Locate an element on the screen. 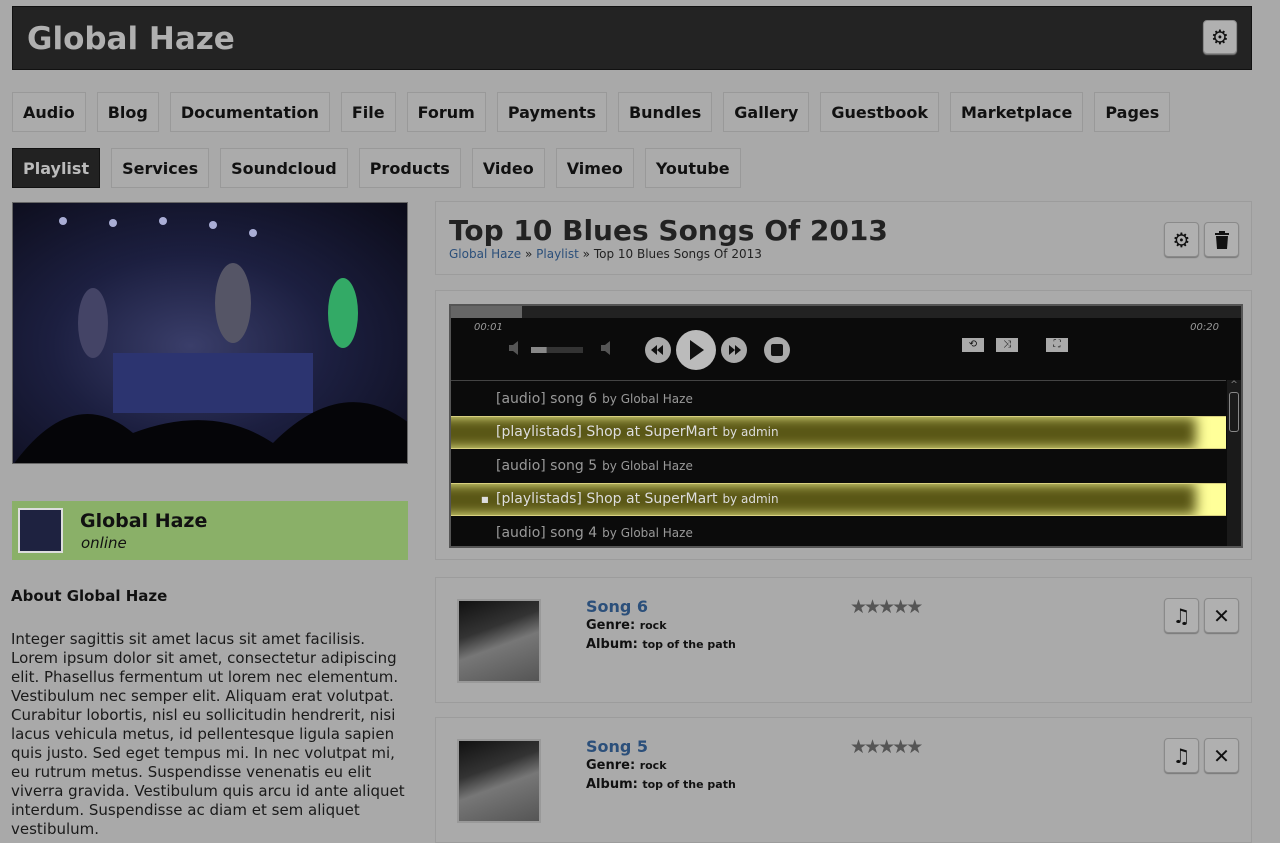 The width and height of the screenshot is (1280, 843). nav-audio: Audio is located at coordinates (49, 112).